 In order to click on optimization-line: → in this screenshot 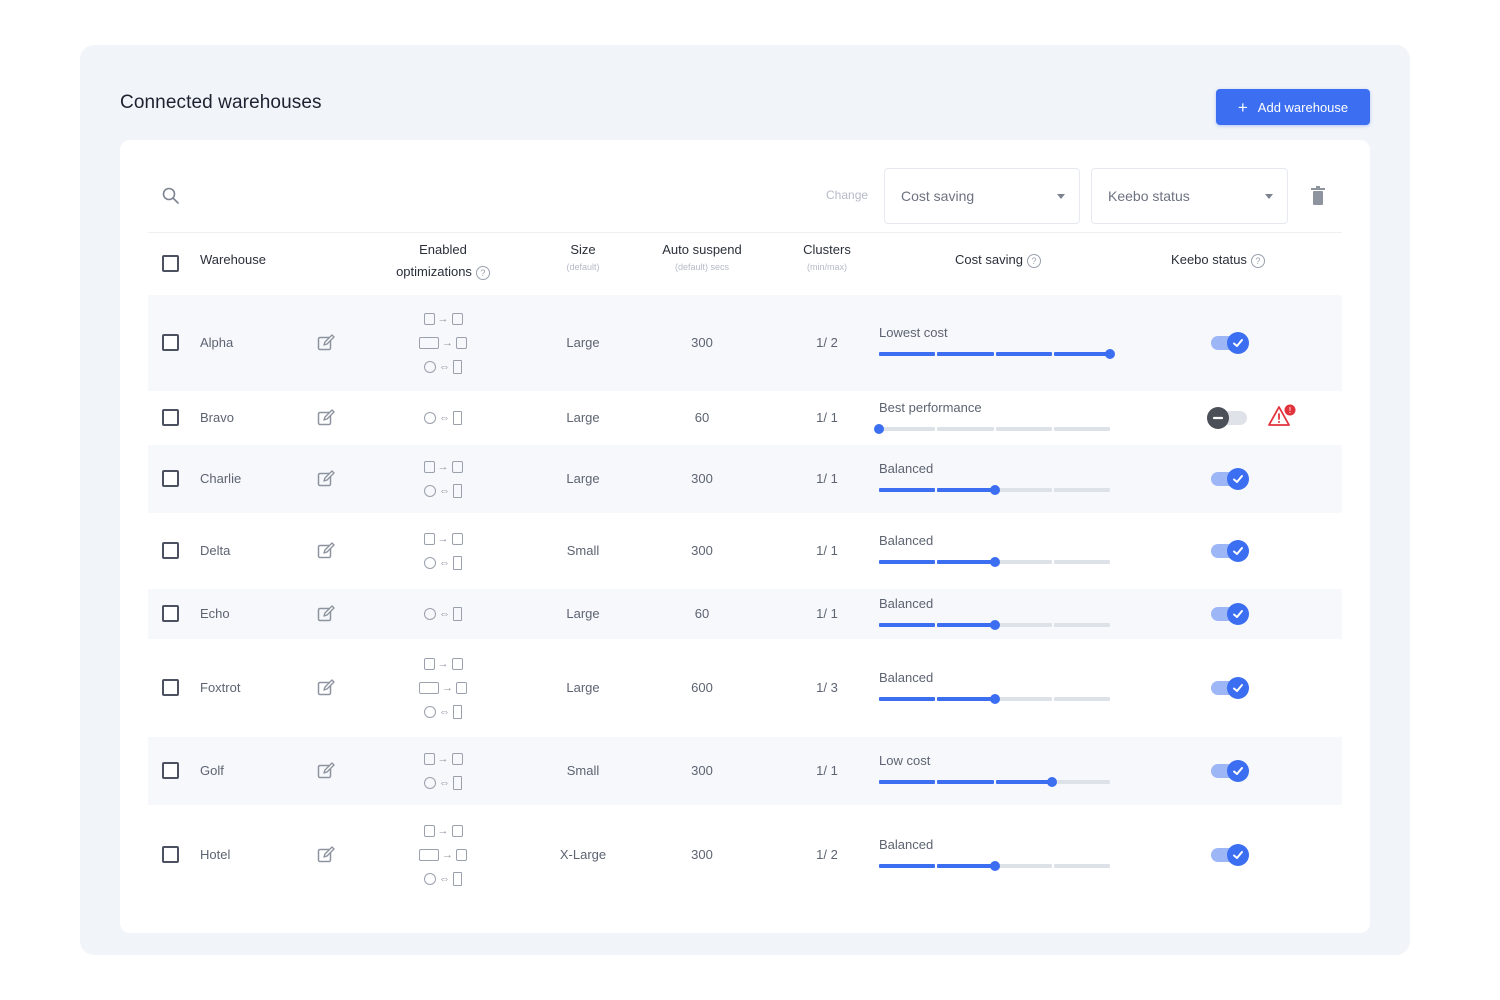, I will do `click(443, 688)`.